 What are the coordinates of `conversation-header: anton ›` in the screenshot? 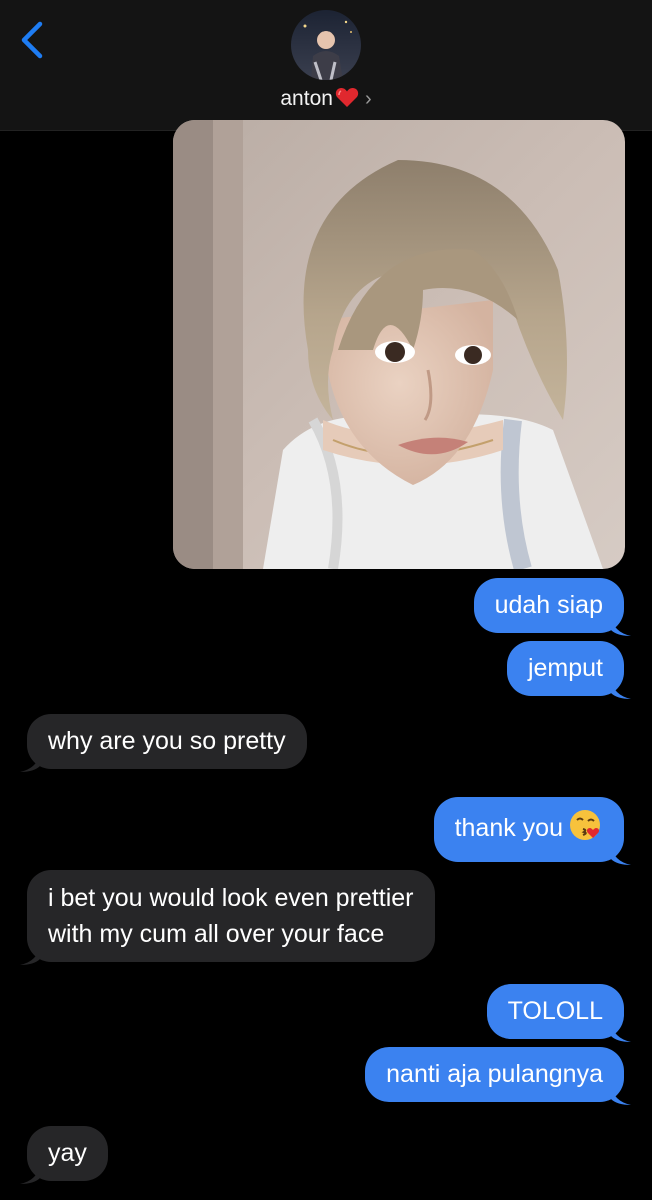 It's located at (326, 65).